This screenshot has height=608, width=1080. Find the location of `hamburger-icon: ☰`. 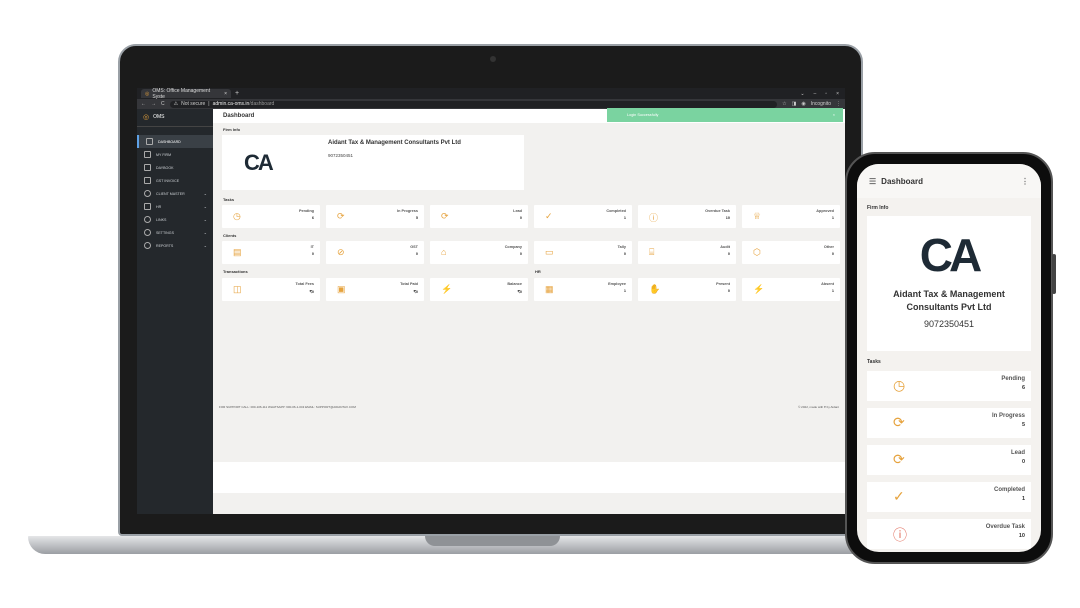

hamburger-icon: ☰ is located at coordinates (872, 181).